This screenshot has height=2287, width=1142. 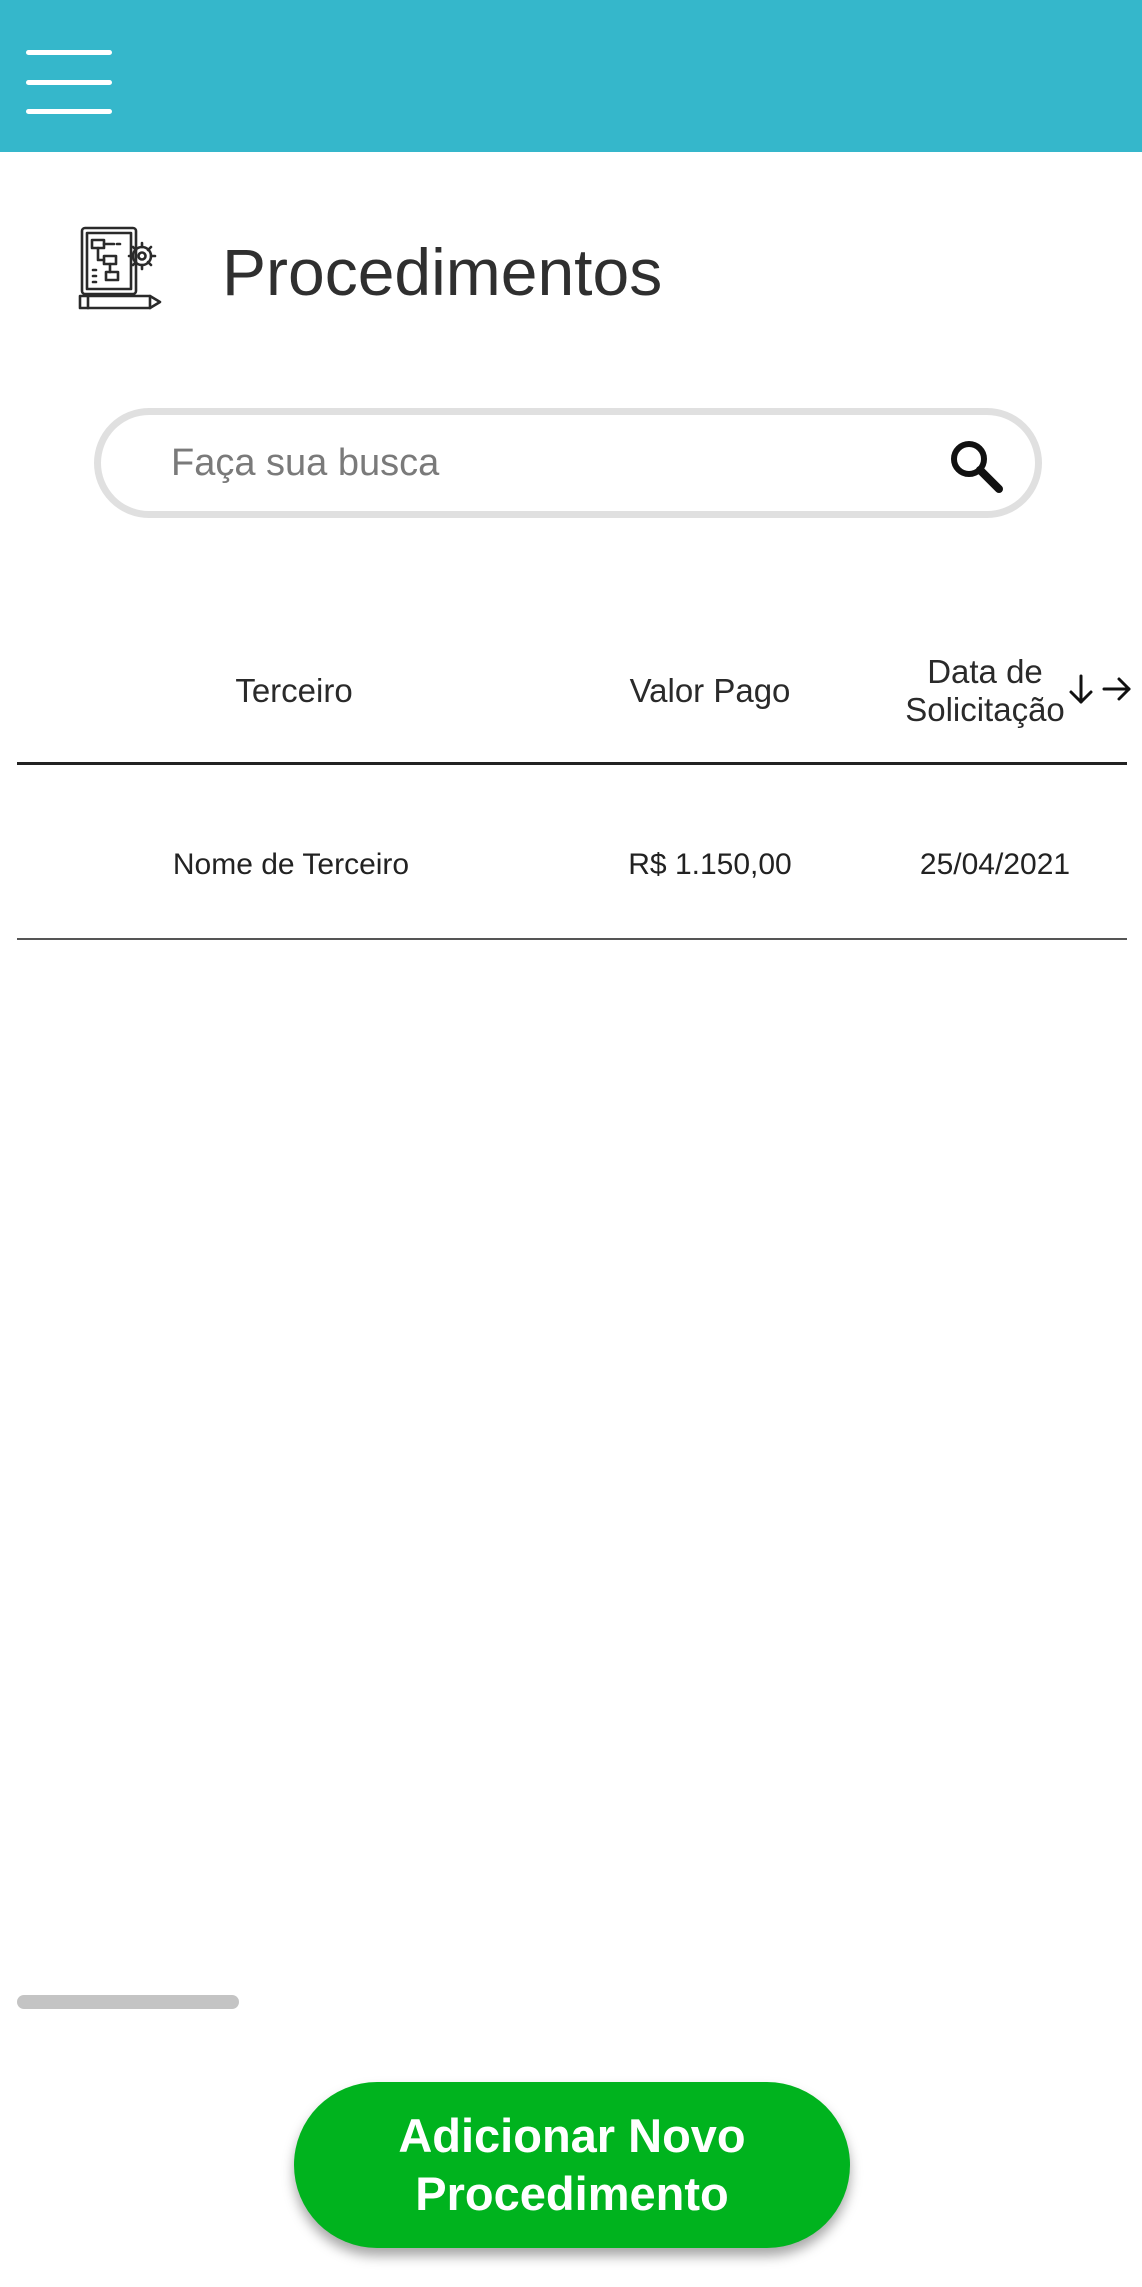 I want to click on cell-terceiro: Nome de Terceiro, so click(x=291, y=864).